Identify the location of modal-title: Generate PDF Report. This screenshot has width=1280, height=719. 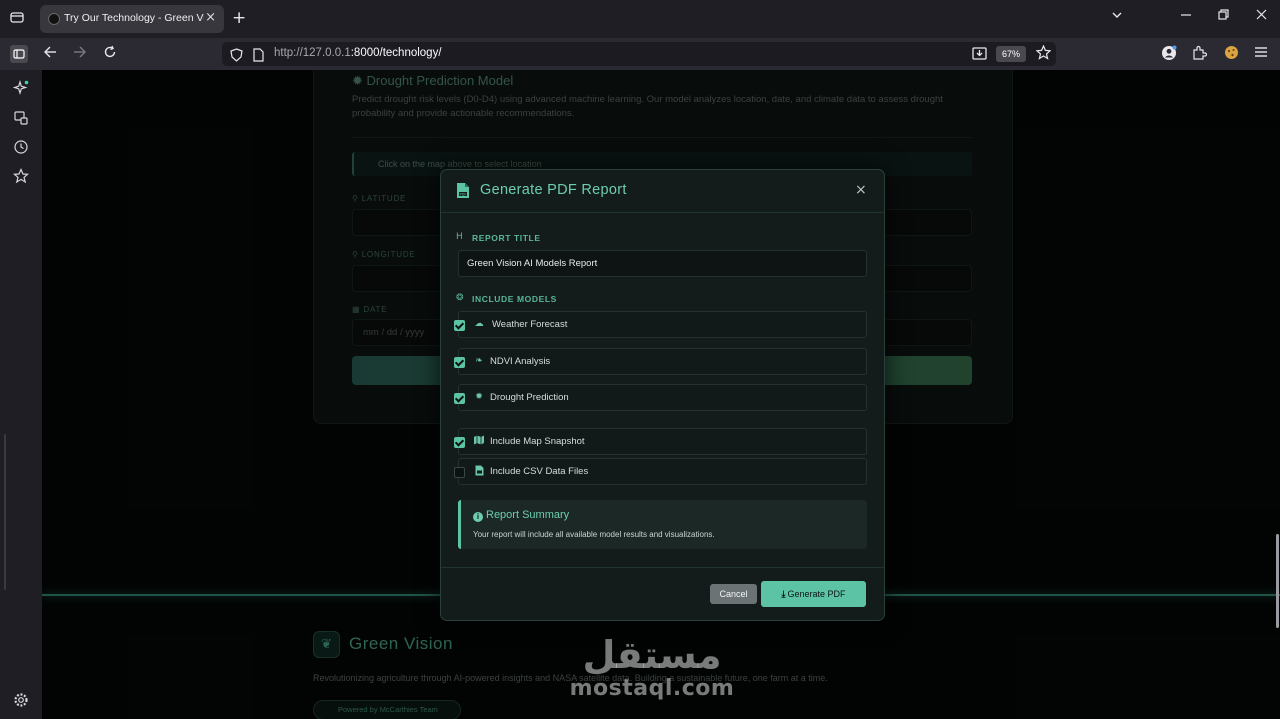
(553, 190).